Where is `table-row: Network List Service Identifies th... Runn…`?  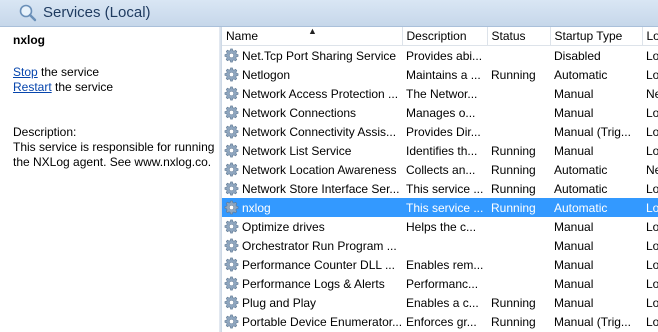
table-row: Network List Service Identifies th... Runn… is located at coordinates (440, 150).